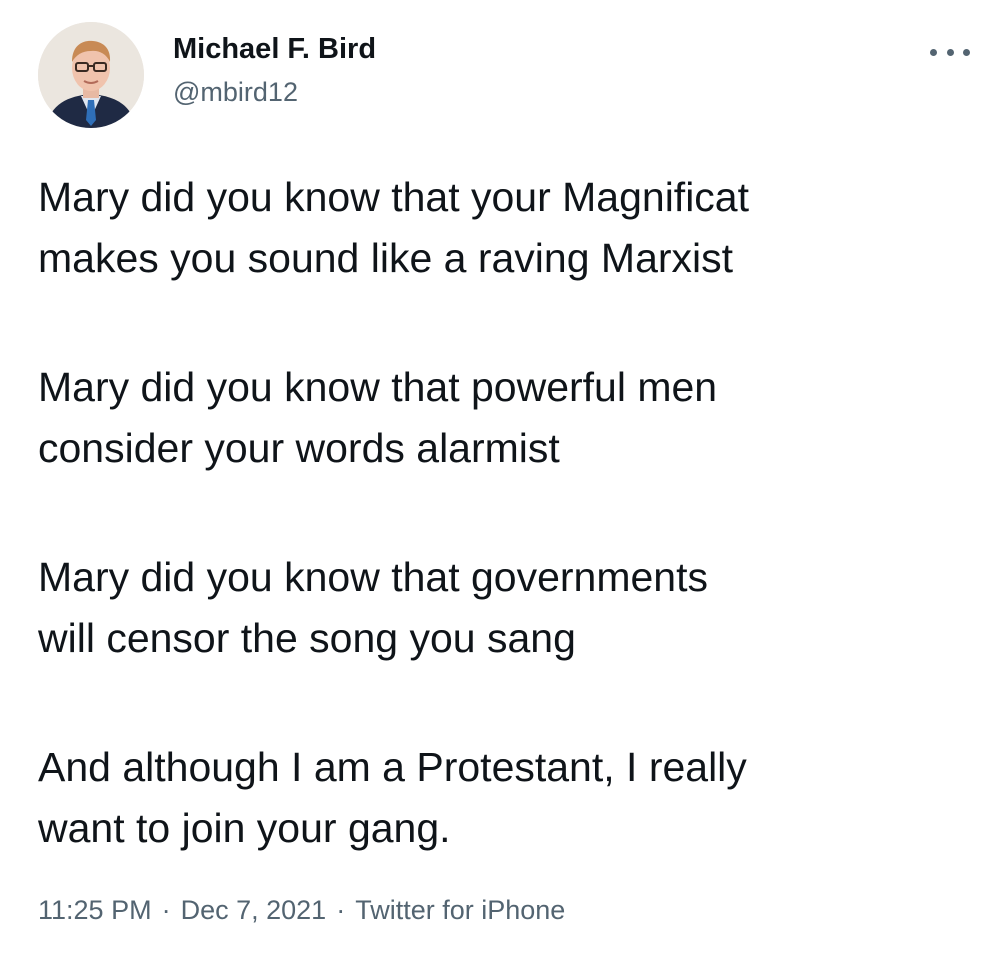 This screenshot has height=965, width=1000. What do you see at coordinates (392, 767) in the screenshot?
I see `tweet-line: And although I am a Protestant, I really` at bounding box center [392, 767].